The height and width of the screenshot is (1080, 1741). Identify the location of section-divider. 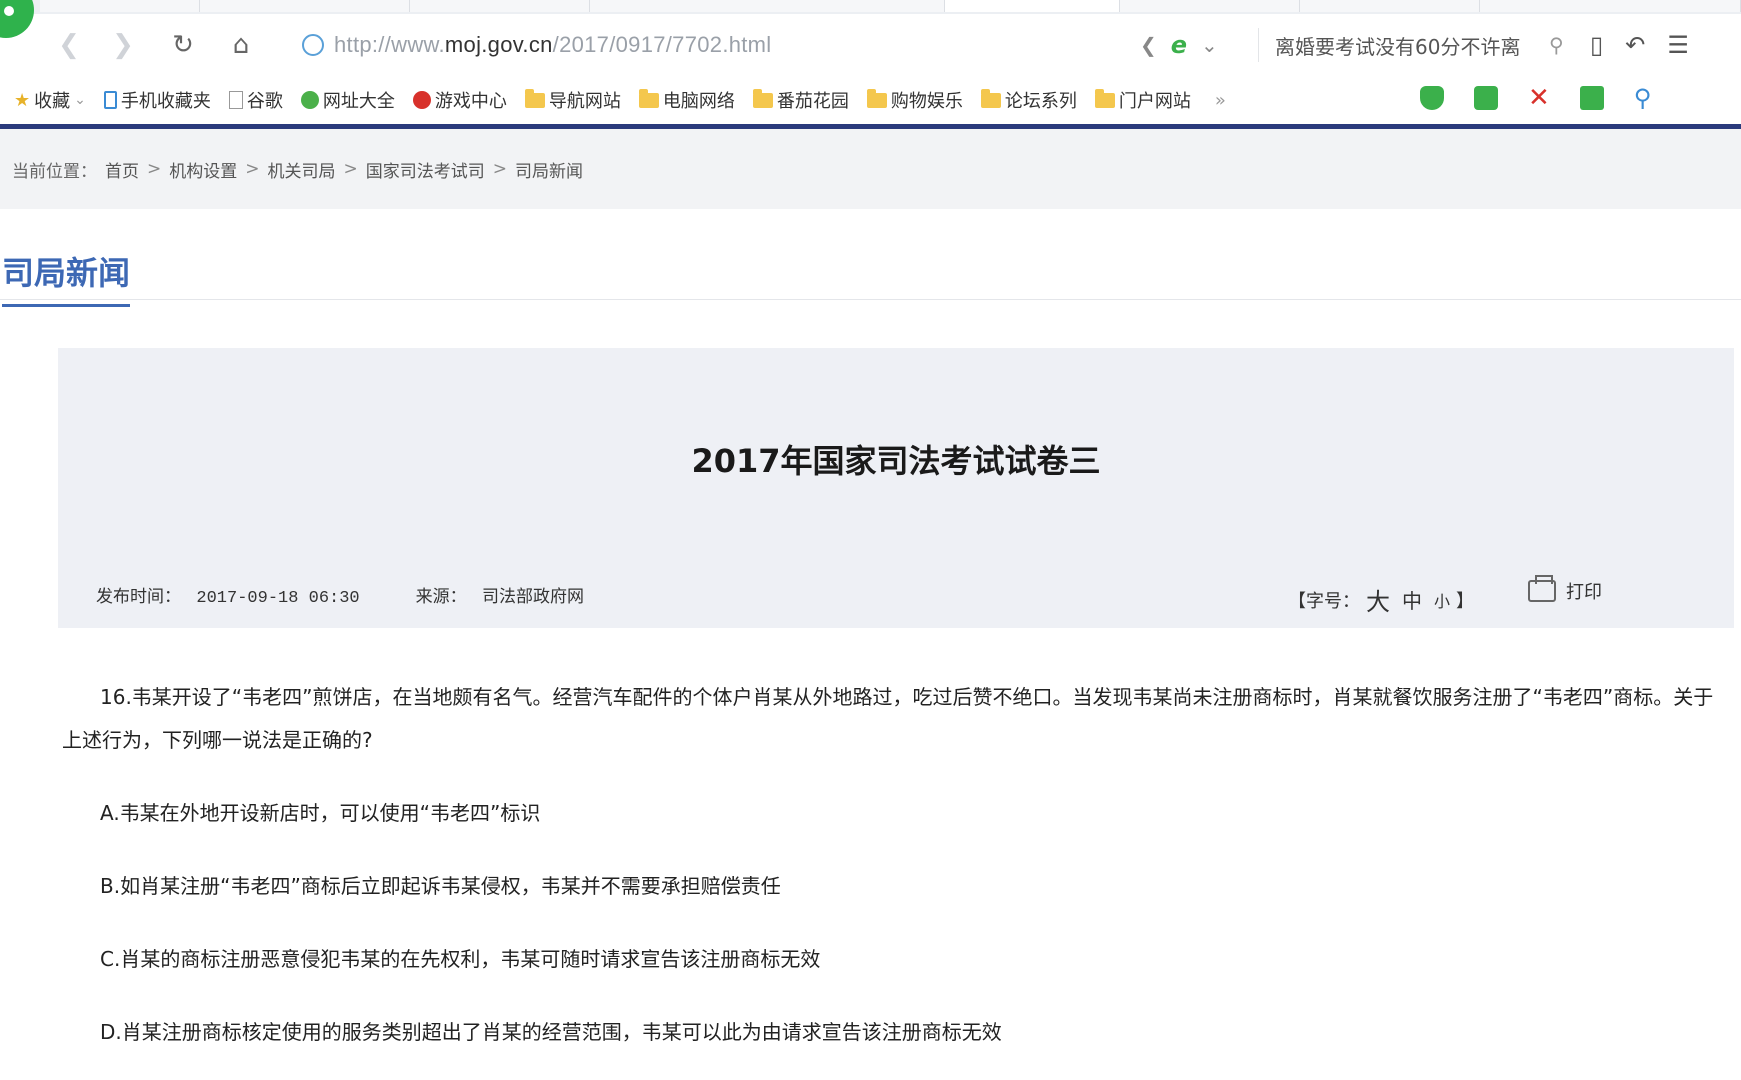
(870, 299).